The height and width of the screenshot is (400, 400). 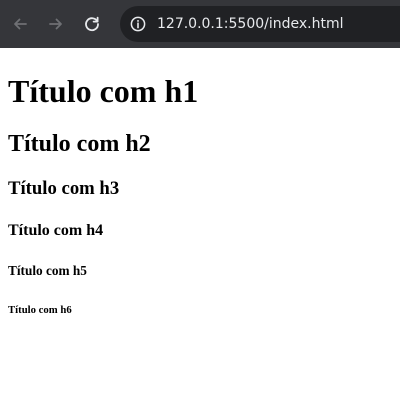 I want to click on heading-h5: Título com h5, so click(x=47, y=270).